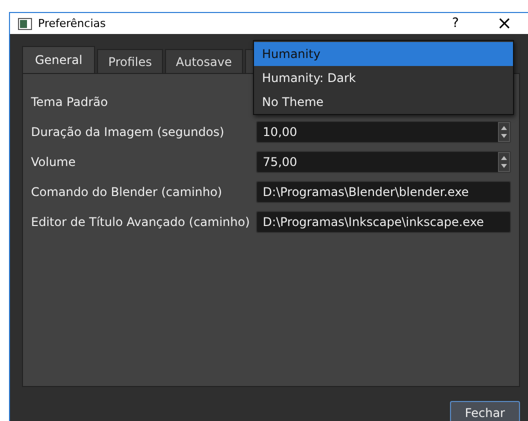  What do you see at coordinates (54, 162) in the screenshot?
I see `field-label: Volume` at bounding box center [54, 162].